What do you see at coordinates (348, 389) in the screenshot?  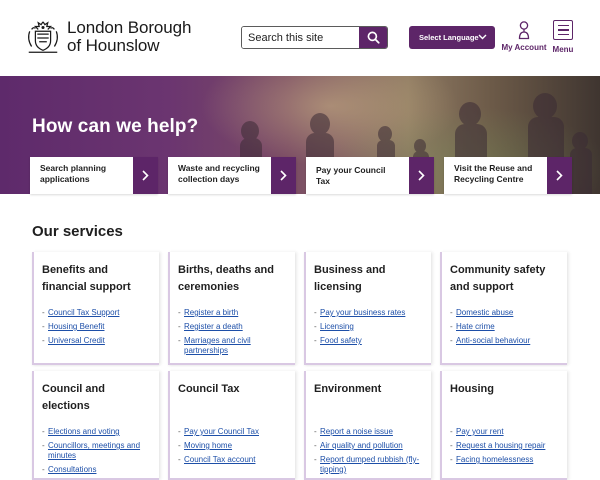 I see `service-card-title: Environment` at bounding box center [348, 389].